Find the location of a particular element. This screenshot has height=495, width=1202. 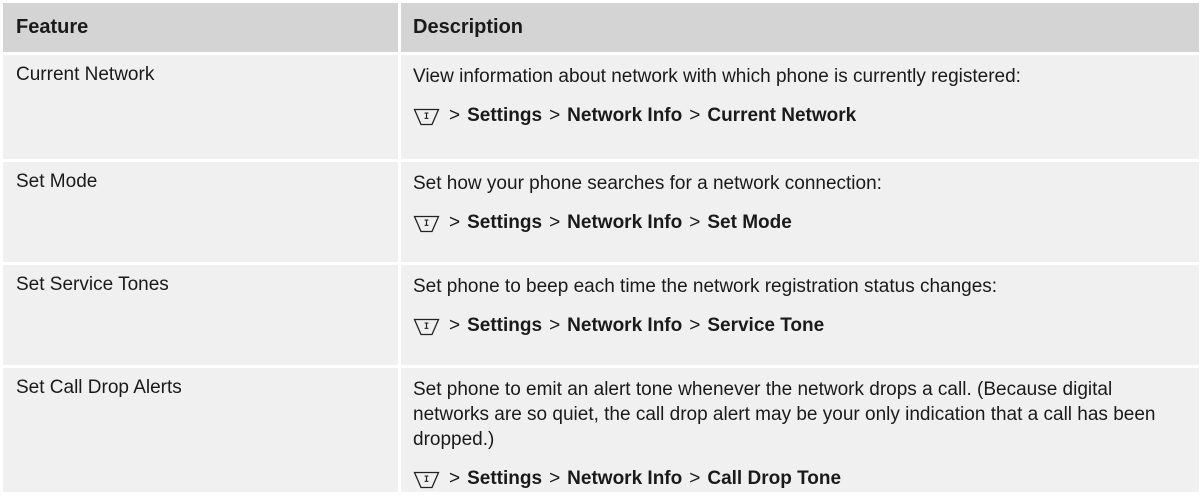

path-item: Set Mode is located at coordinates (749, 222).